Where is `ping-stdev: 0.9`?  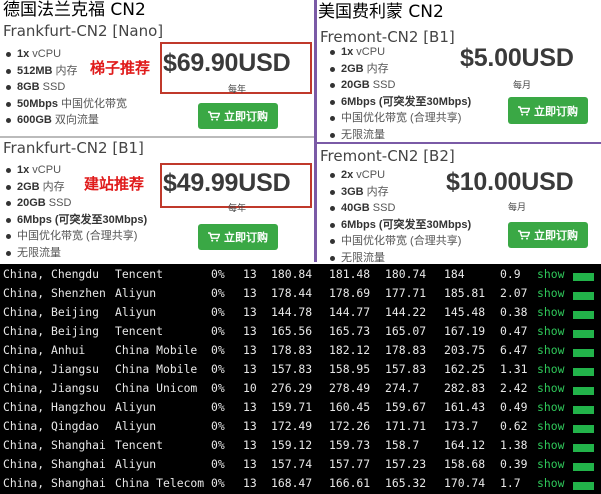 ping-stdev: 0.9 is located at coordinates (510, 274).